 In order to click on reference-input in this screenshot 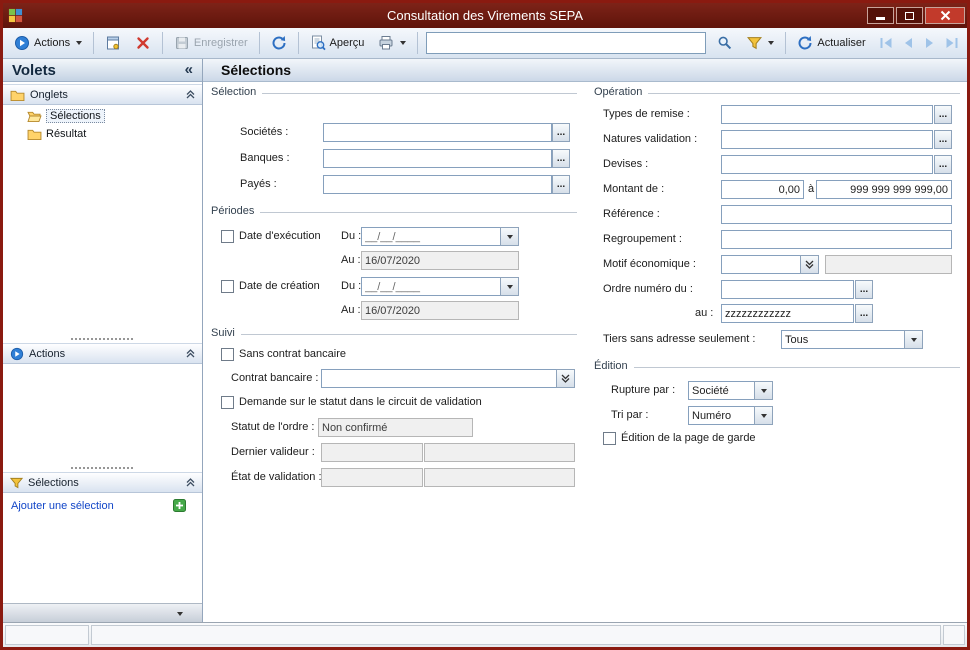, I will do `click(836, 214)`.